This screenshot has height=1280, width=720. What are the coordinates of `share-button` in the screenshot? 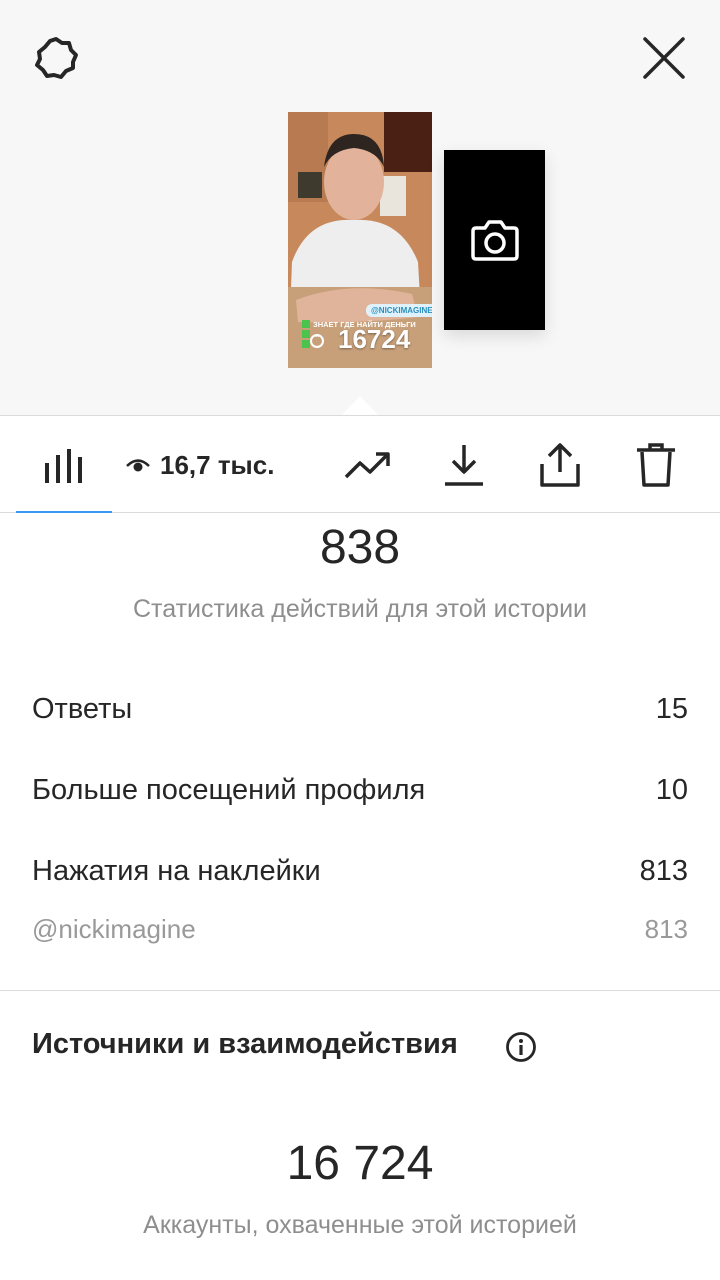 It's located at (560, 465).